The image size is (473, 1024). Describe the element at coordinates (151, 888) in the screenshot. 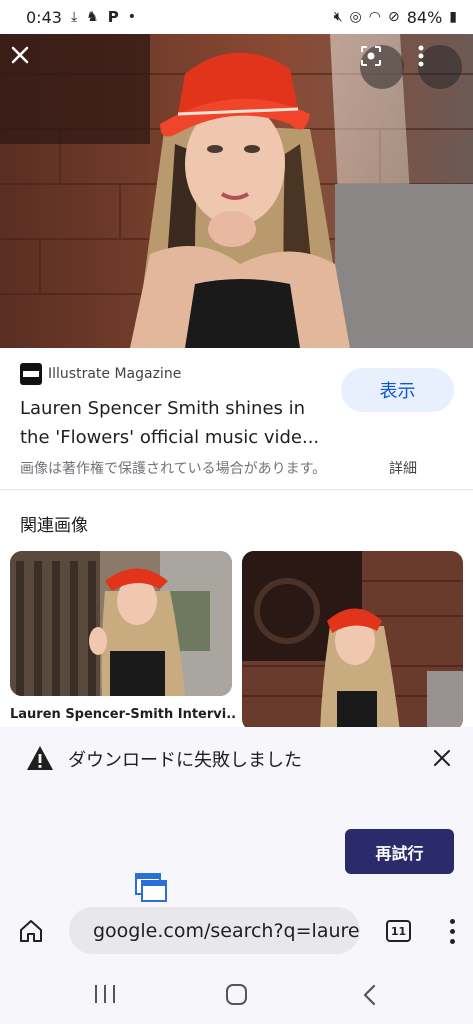

I see `tab-switch-icon` at that location.